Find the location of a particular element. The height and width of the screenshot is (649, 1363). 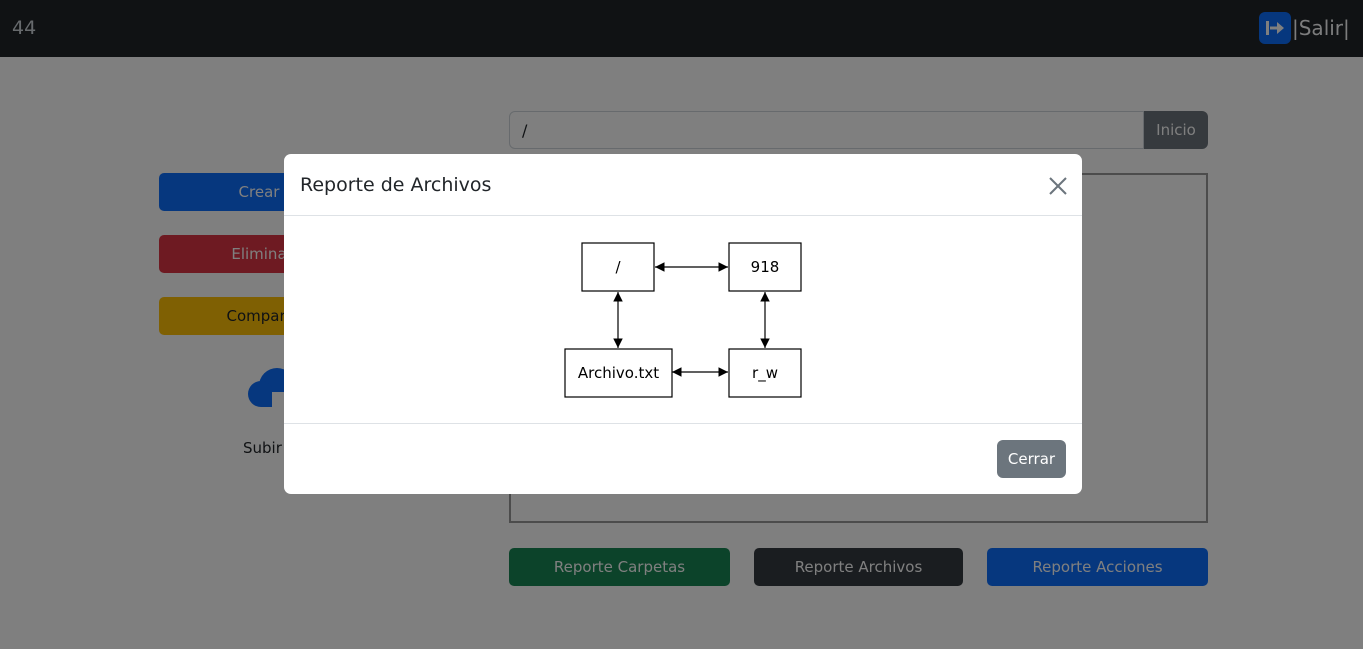

modal-title: Reporte de Archivos is located at coordinates (396, 185).